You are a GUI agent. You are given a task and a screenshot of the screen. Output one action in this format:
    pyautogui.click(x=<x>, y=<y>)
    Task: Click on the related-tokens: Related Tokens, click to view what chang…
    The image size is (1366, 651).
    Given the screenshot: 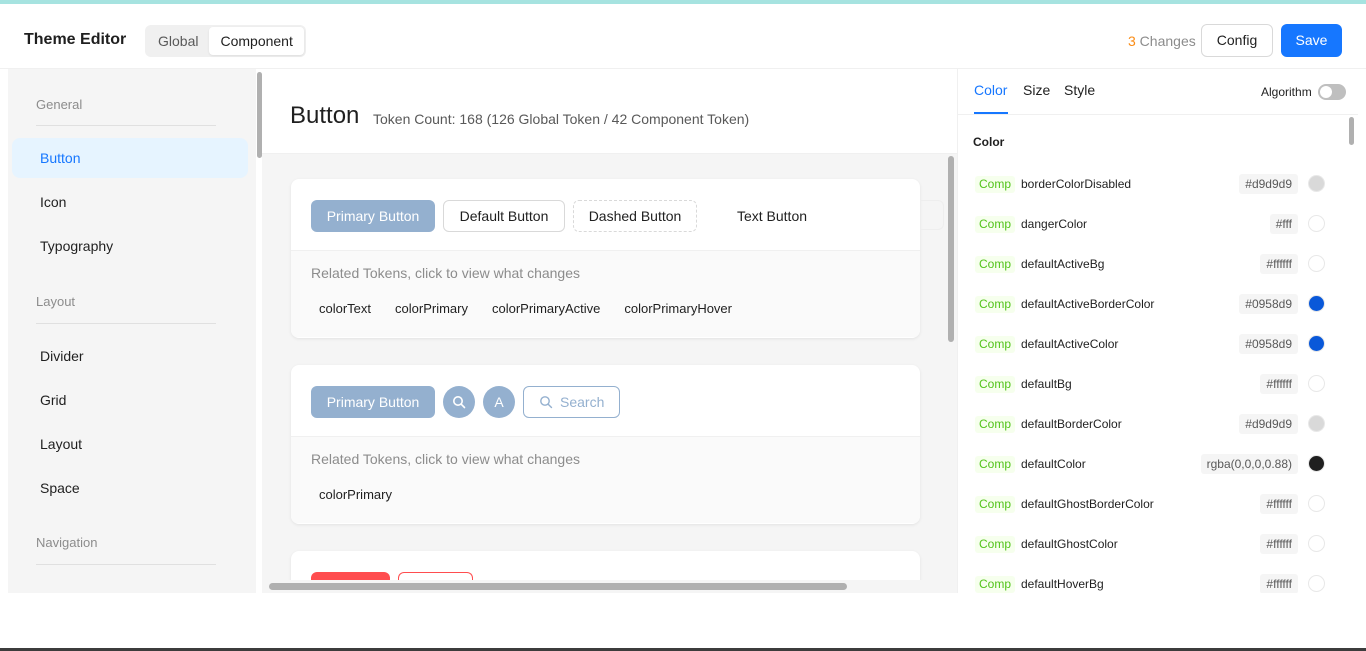 What is the action you would take?
    pyautogui.click(x=605, y=294)
    